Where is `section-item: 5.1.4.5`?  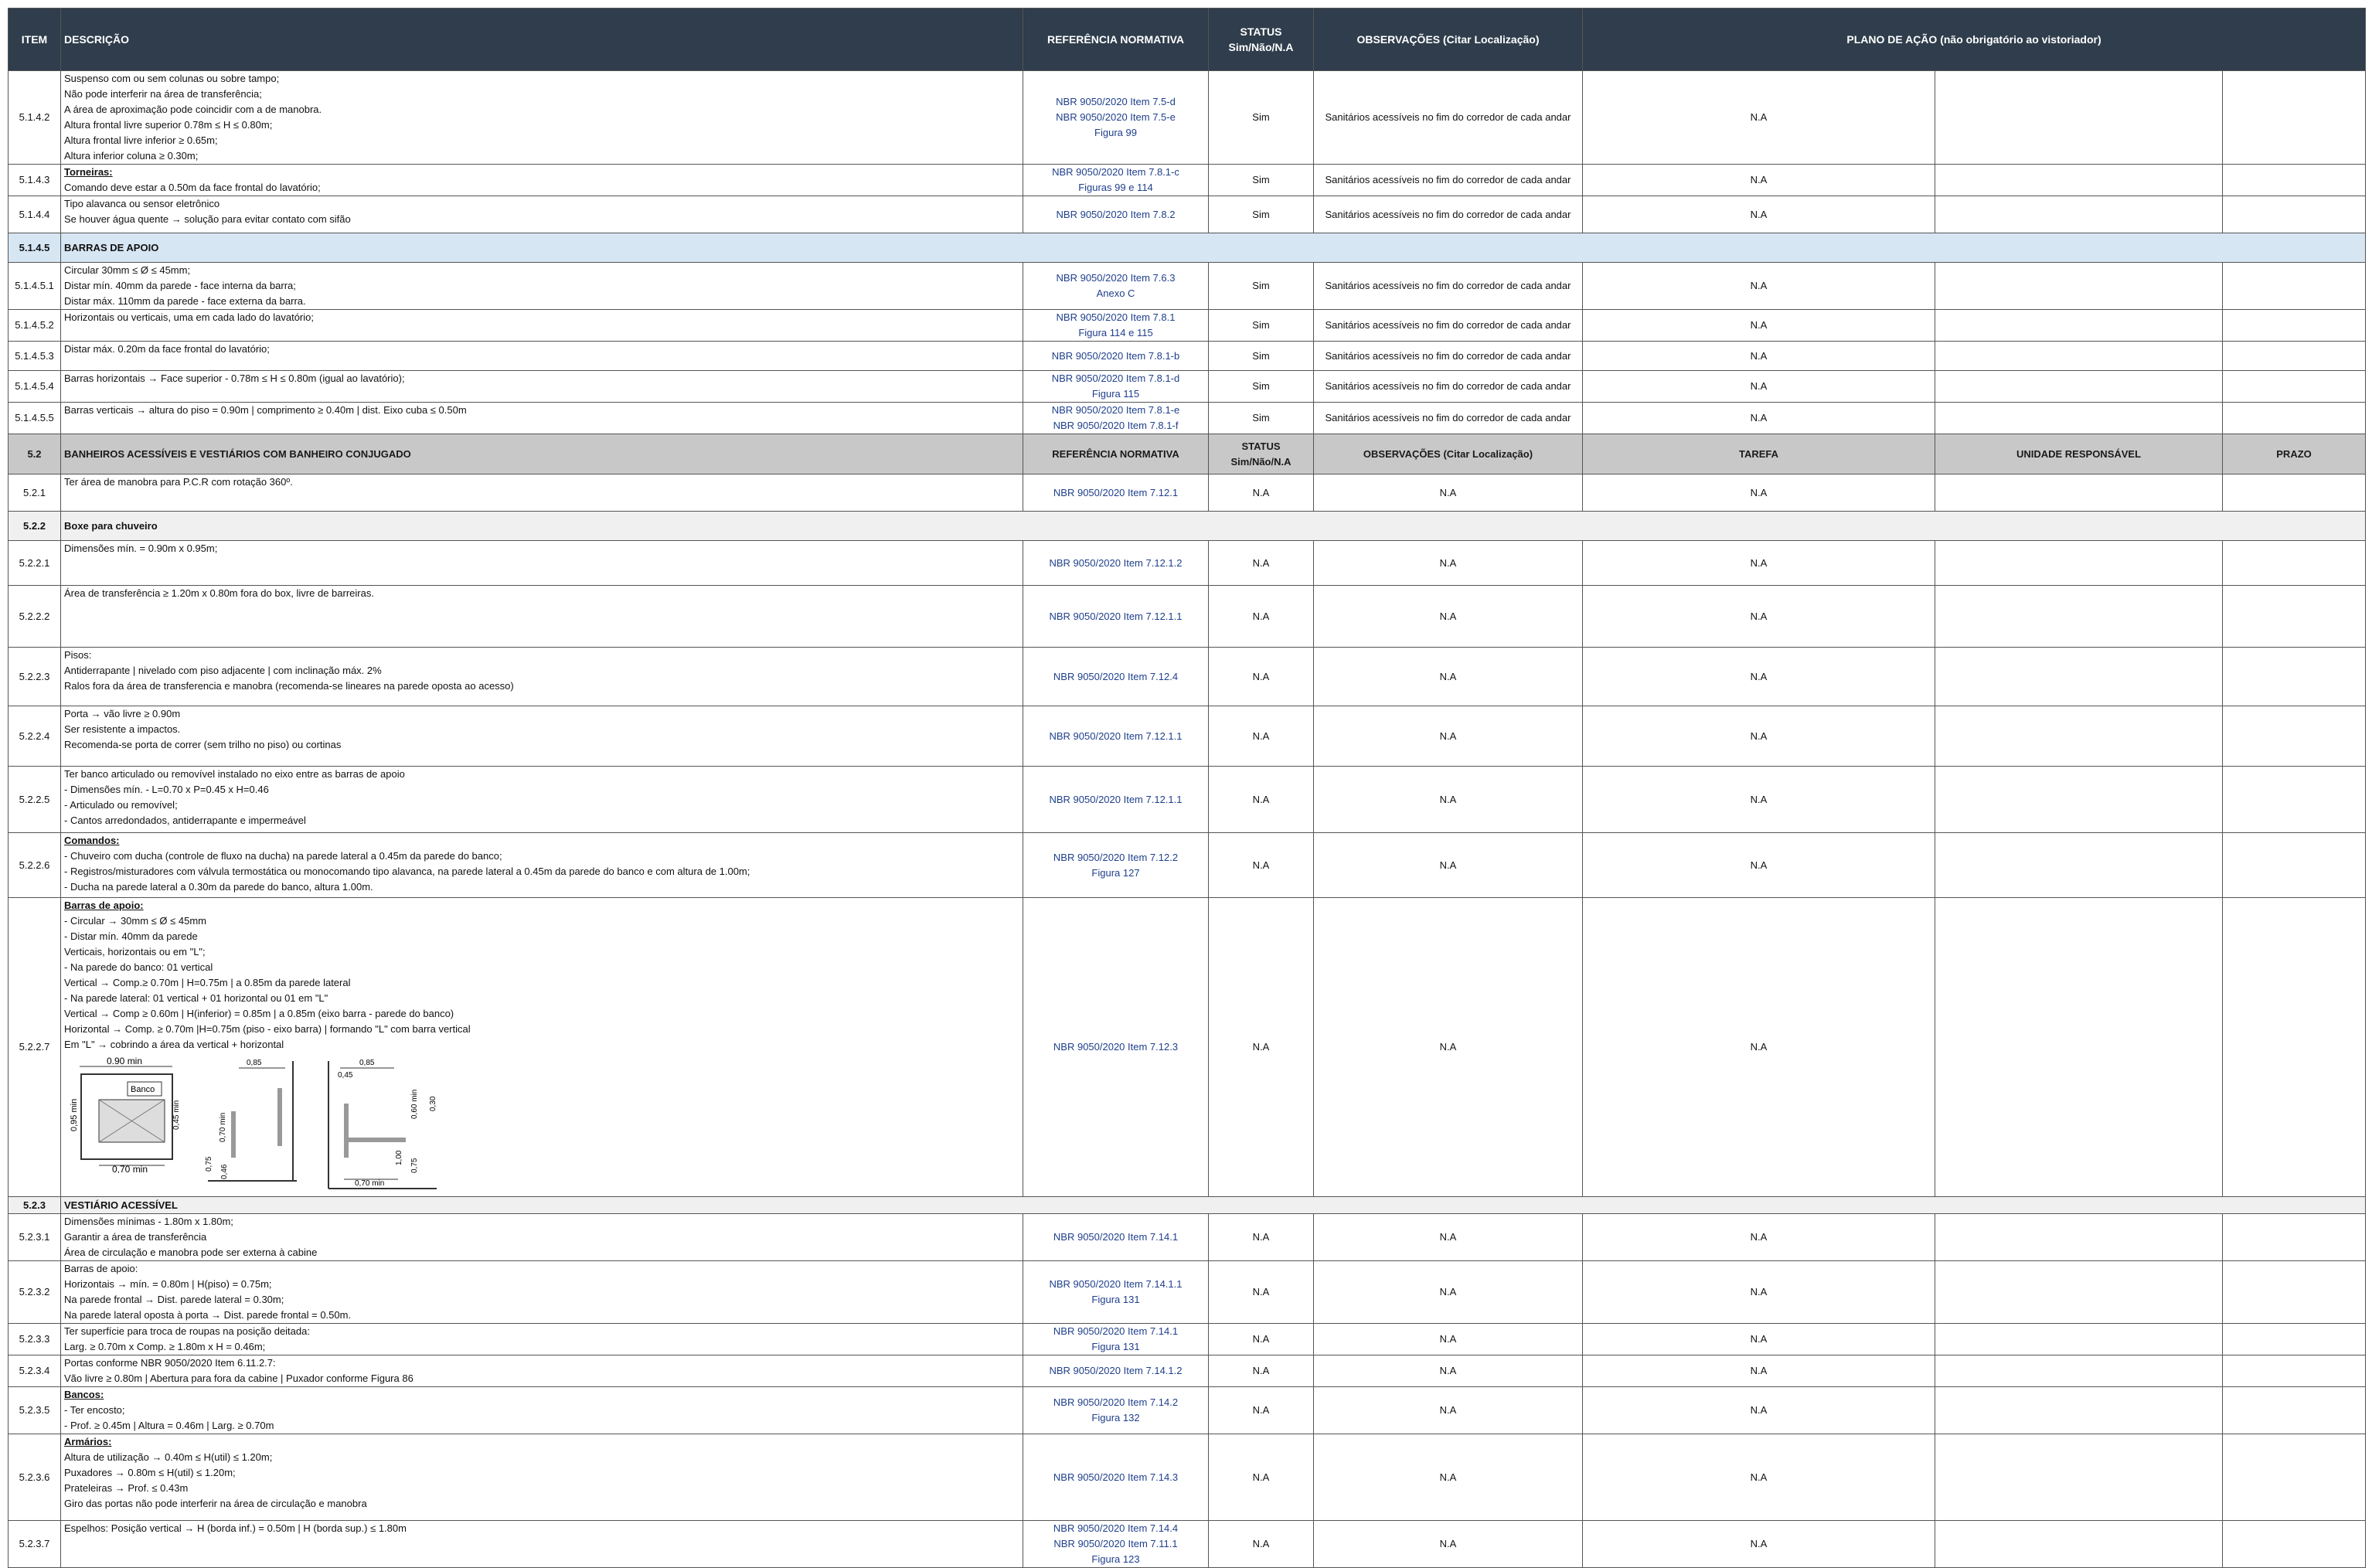
section-item: 5.1.4.5 is located at coordinates (34, 248).